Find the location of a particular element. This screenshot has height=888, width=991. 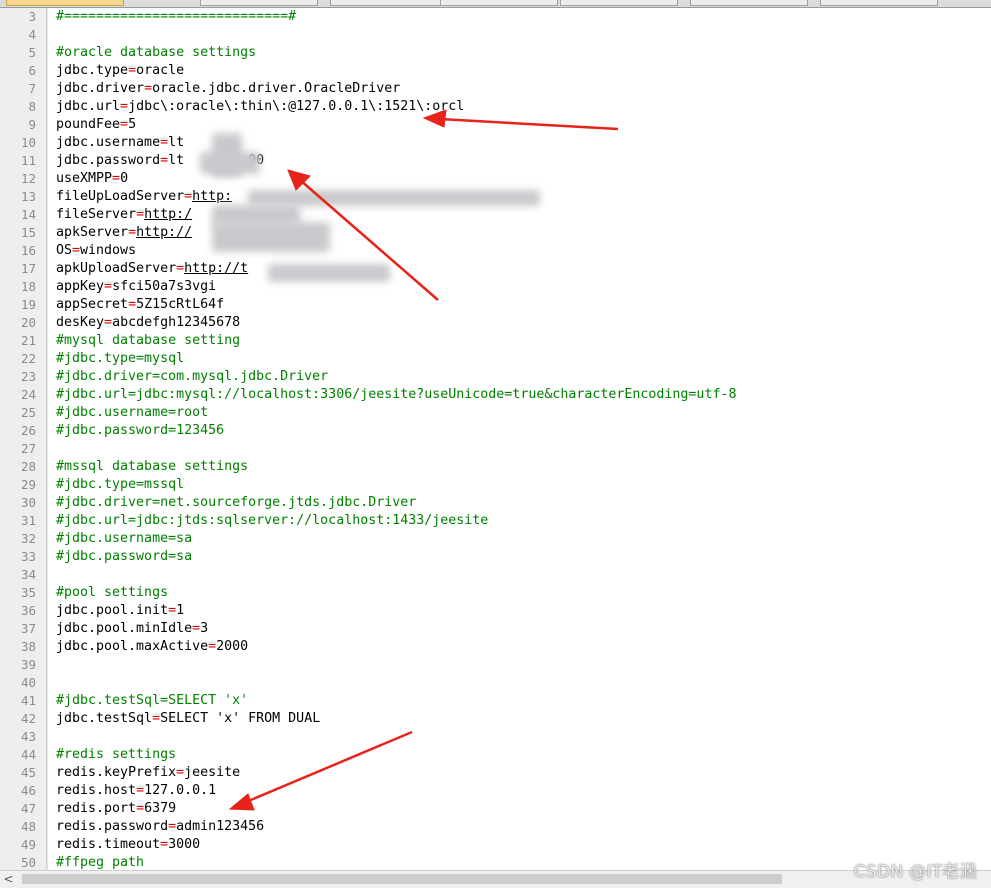

scrollbar-thumb is located at coordinates (402, 879).